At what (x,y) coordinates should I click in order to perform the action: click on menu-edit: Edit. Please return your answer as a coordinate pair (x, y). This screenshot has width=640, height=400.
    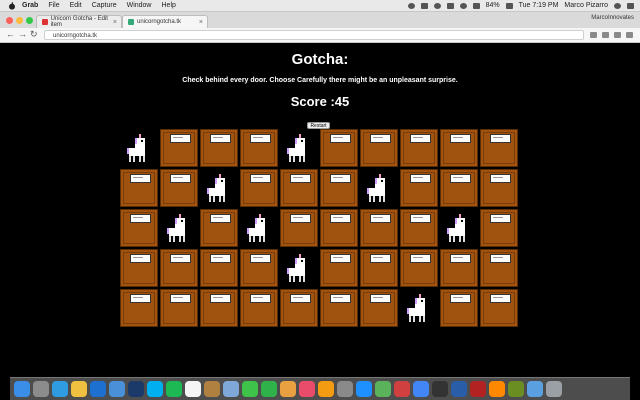
    Looking at the image, I should click on (76, 5).